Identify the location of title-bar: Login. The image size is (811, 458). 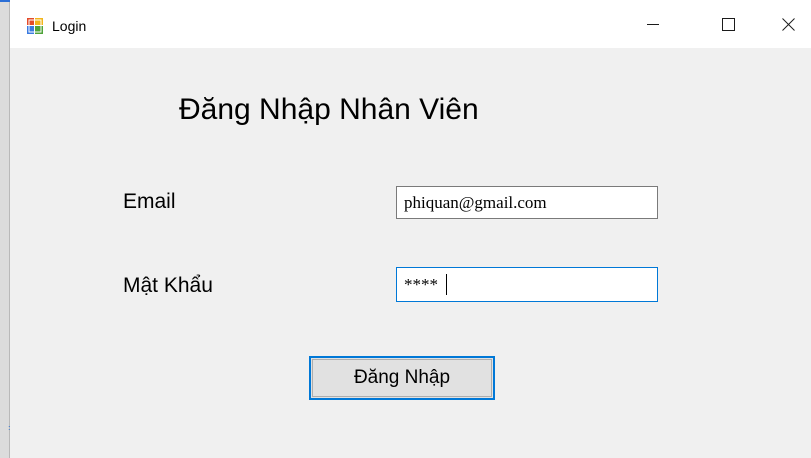
(410, 24).